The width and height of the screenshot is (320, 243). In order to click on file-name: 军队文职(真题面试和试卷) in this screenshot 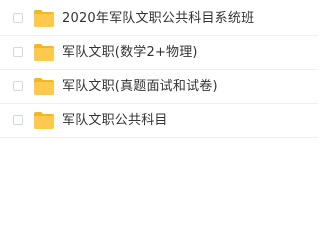, I will do `click(140, 86)`.